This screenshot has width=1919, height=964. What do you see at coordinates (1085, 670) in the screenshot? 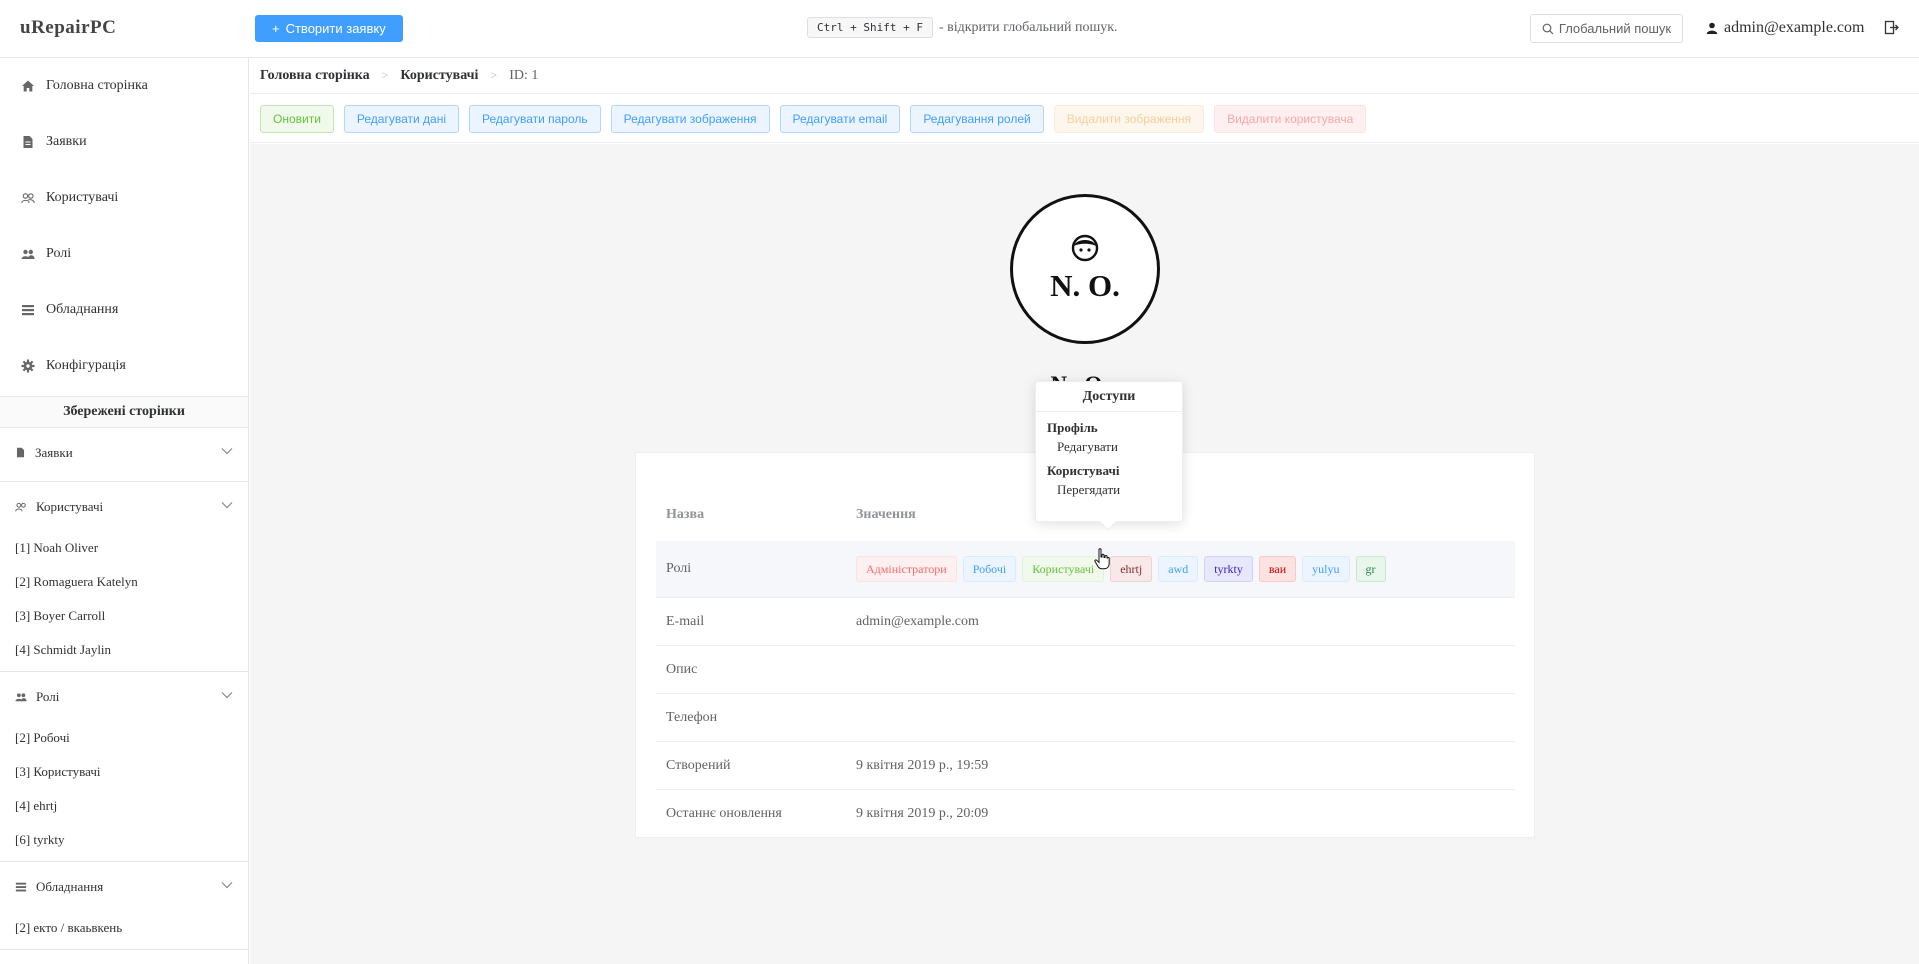
I see `table-row-description: Опис` at bounding box center [1085, 670].